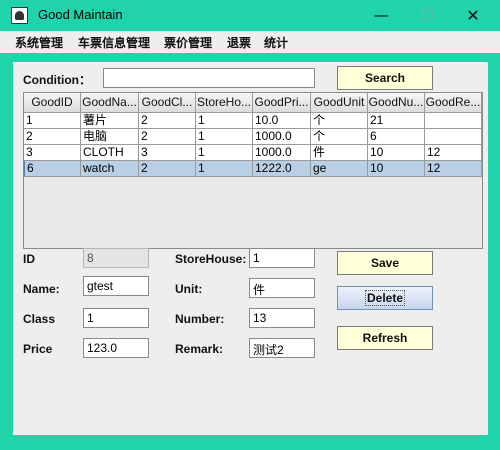 This screenshot has height=450, width=500. I want to click on close-button: ✕, so click(473, 15).